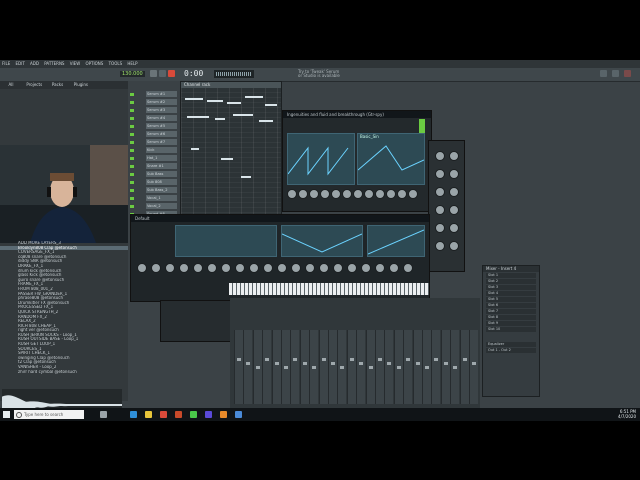  I want to click on channel-row: Hat_1, so click(154, 158).